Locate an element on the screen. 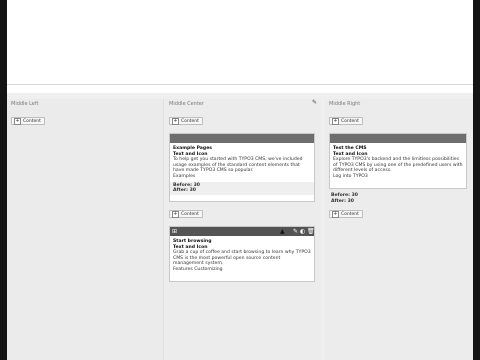  content-category: Features Customizing is located at coordinates (198, 269).